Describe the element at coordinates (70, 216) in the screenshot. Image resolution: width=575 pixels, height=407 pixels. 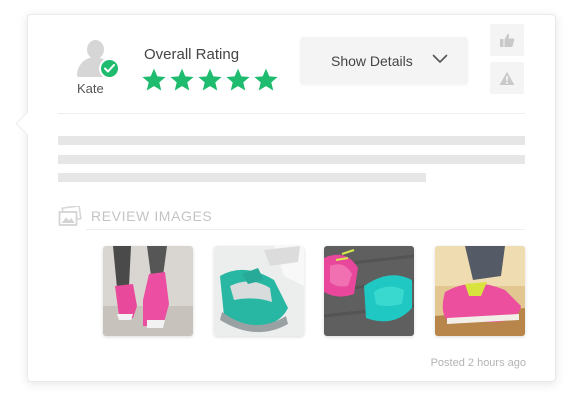
I see `image-gallery-icon` at that location.